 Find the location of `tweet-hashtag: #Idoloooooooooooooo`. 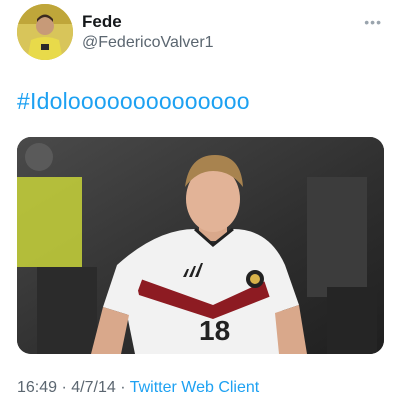

tweet-hashtag: #Idoloooooooooooooo is located at coordinates (133, 101).